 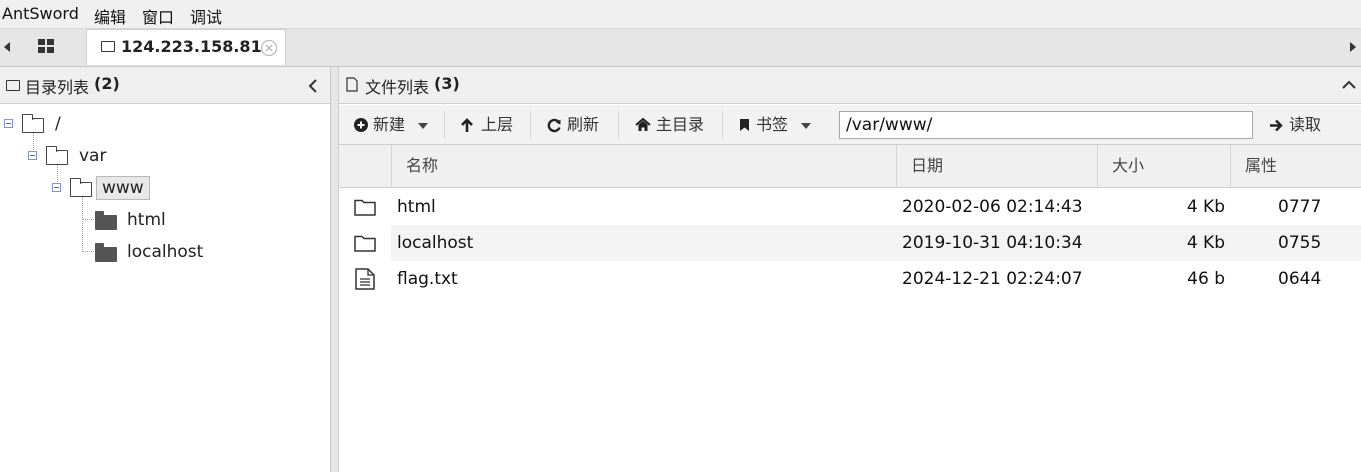 I want to click on tree-item-label: var, so click(x=93, y=156).